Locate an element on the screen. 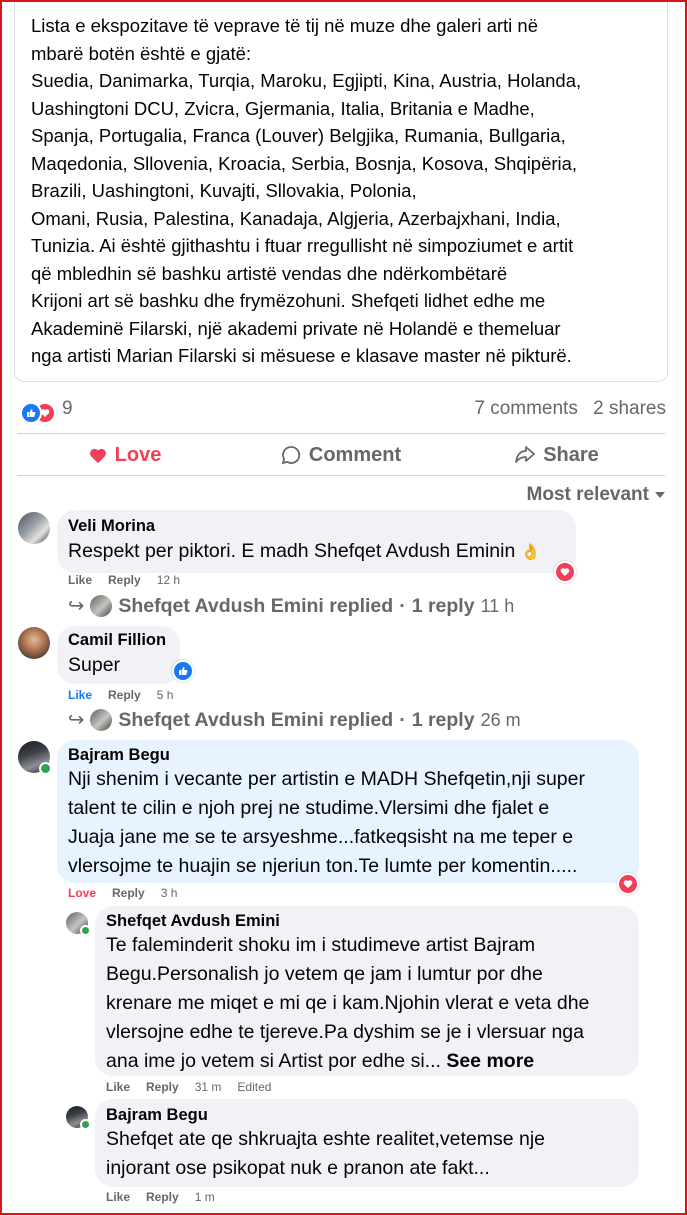 This screenshot has height=1215, width=687. share-button: Share is located at coordinates (557, 455).